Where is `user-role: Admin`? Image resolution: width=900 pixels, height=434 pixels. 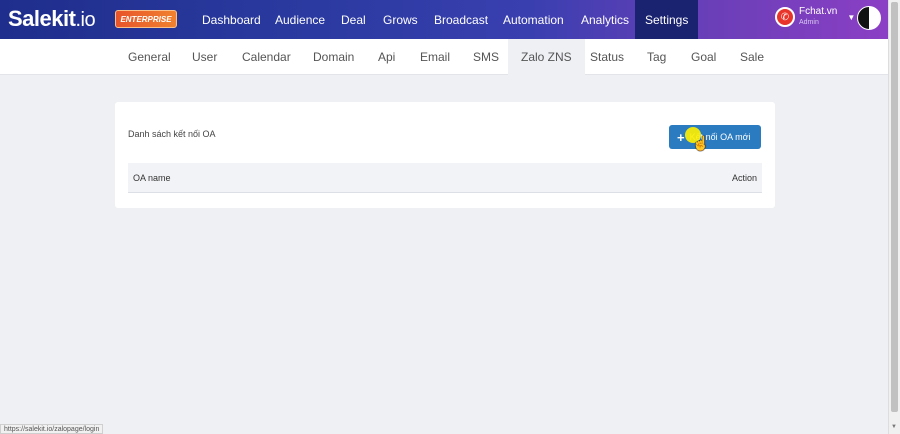
user-role: Admin is located at coordinates (809, 22).